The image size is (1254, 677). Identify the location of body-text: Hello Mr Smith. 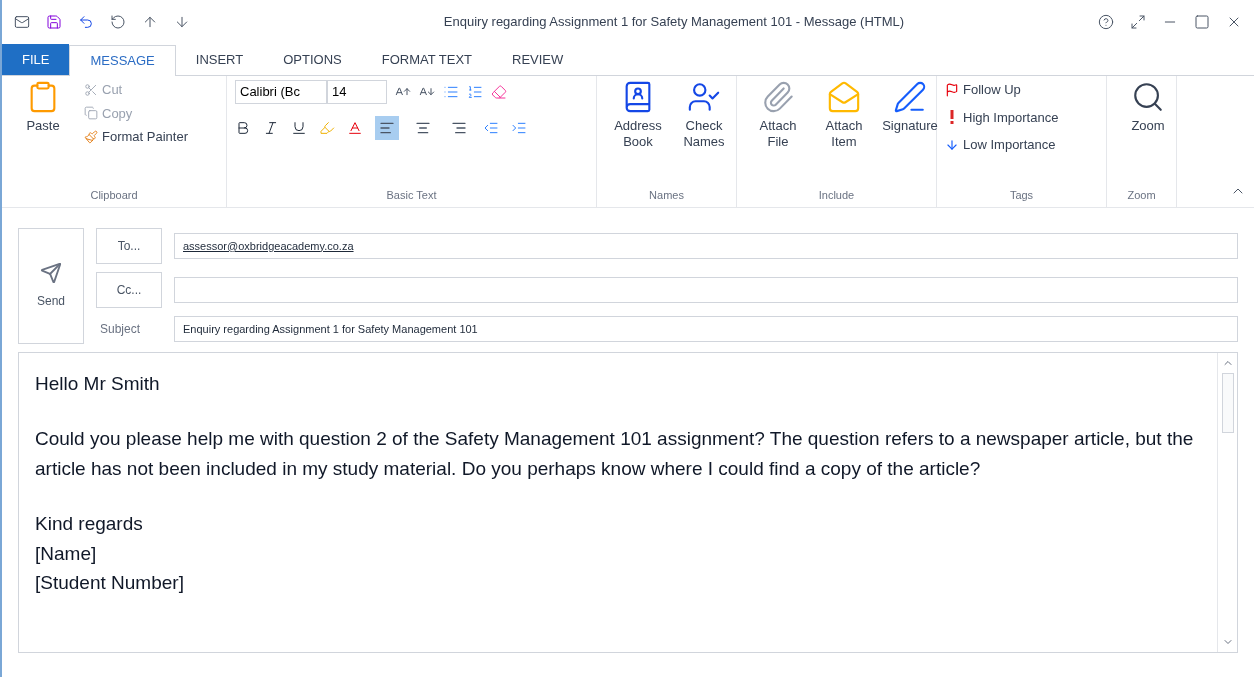
(98, 384).